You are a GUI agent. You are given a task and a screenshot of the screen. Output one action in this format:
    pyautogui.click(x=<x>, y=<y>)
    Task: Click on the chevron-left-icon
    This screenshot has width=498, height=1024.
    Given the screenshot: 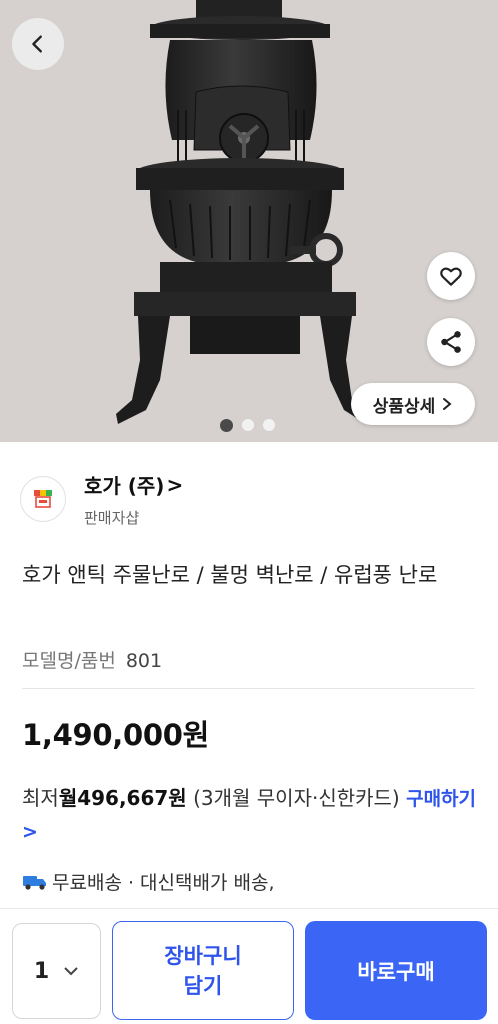 What is the action you would take?
    pyautogui.click(x=37, y=44)
    